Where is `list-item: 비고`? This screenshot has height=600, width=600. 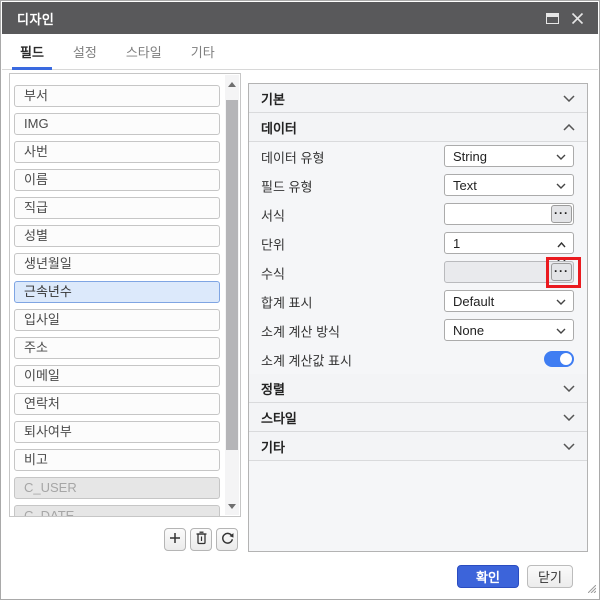
list-item: 비고 is located at coordinates (117, 460).